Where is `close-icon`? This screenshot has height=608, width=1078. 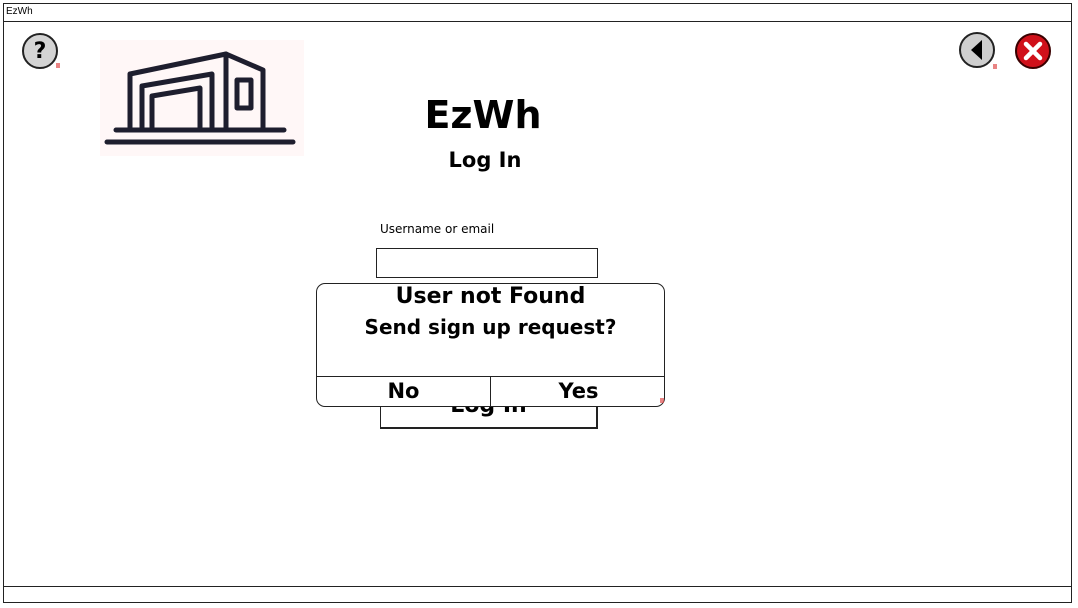 close-icon is located at coordinates (1033, 51).